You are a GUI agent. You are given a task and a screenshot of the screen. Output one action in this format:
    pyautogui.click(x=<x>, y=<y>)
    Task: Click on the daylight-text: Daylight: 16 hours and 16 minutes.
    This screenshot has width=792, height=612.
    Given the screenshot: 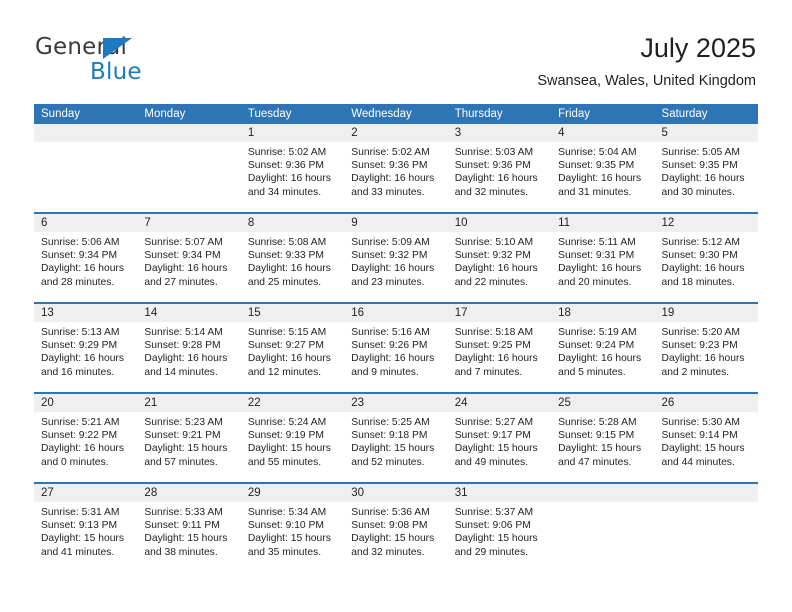 What is the action you would take?
    pyautogui.click(x=82, y=365)
    